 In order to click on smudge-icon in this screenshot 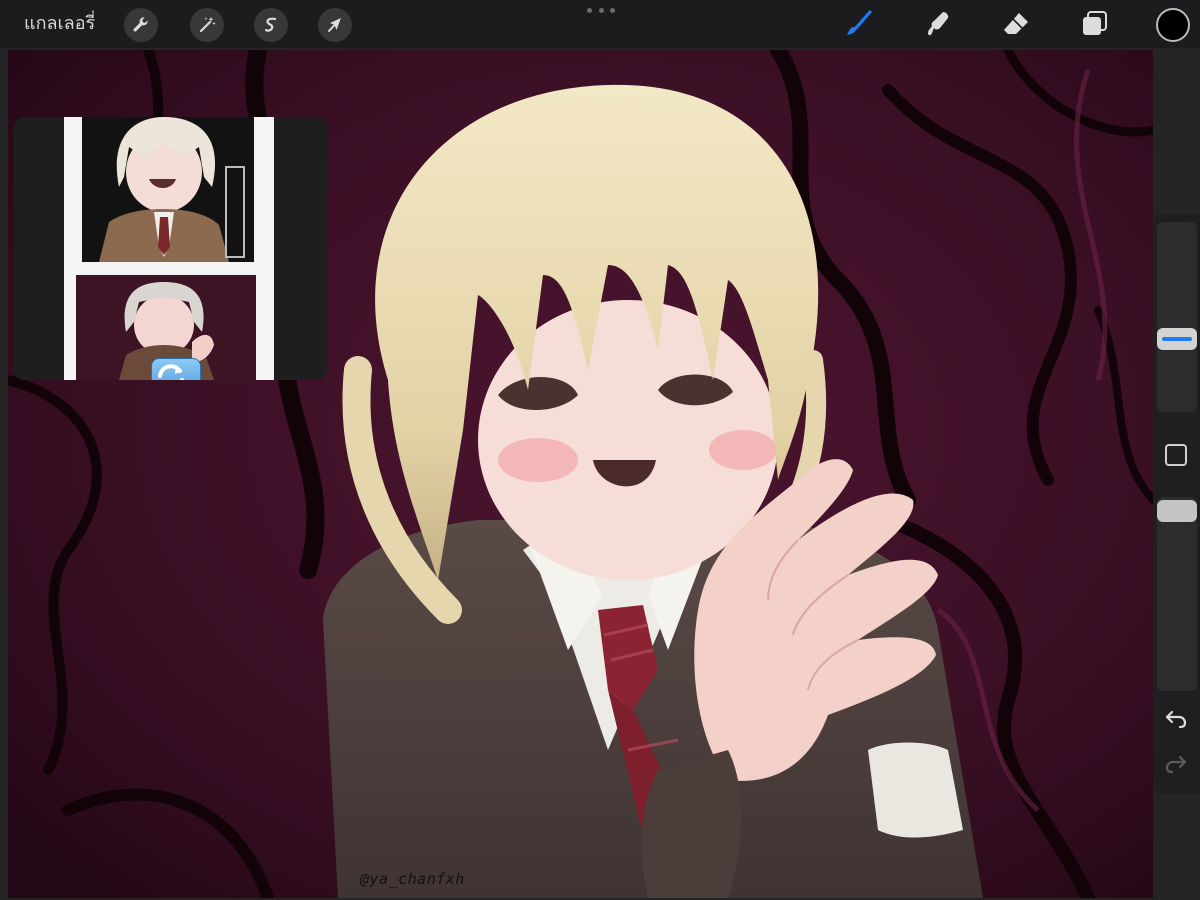, I will do `click(938, 24)`.